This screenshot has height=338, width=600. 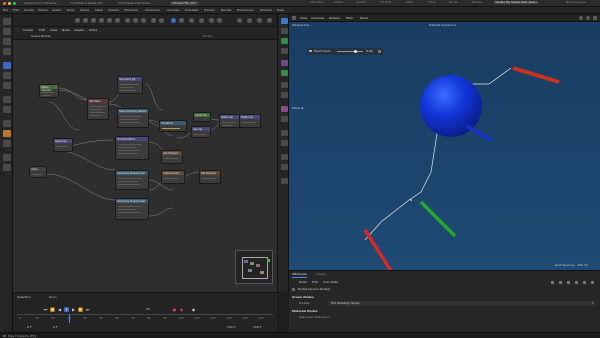 I want to click on vp-nav-icon, so click(x=581, y=18).